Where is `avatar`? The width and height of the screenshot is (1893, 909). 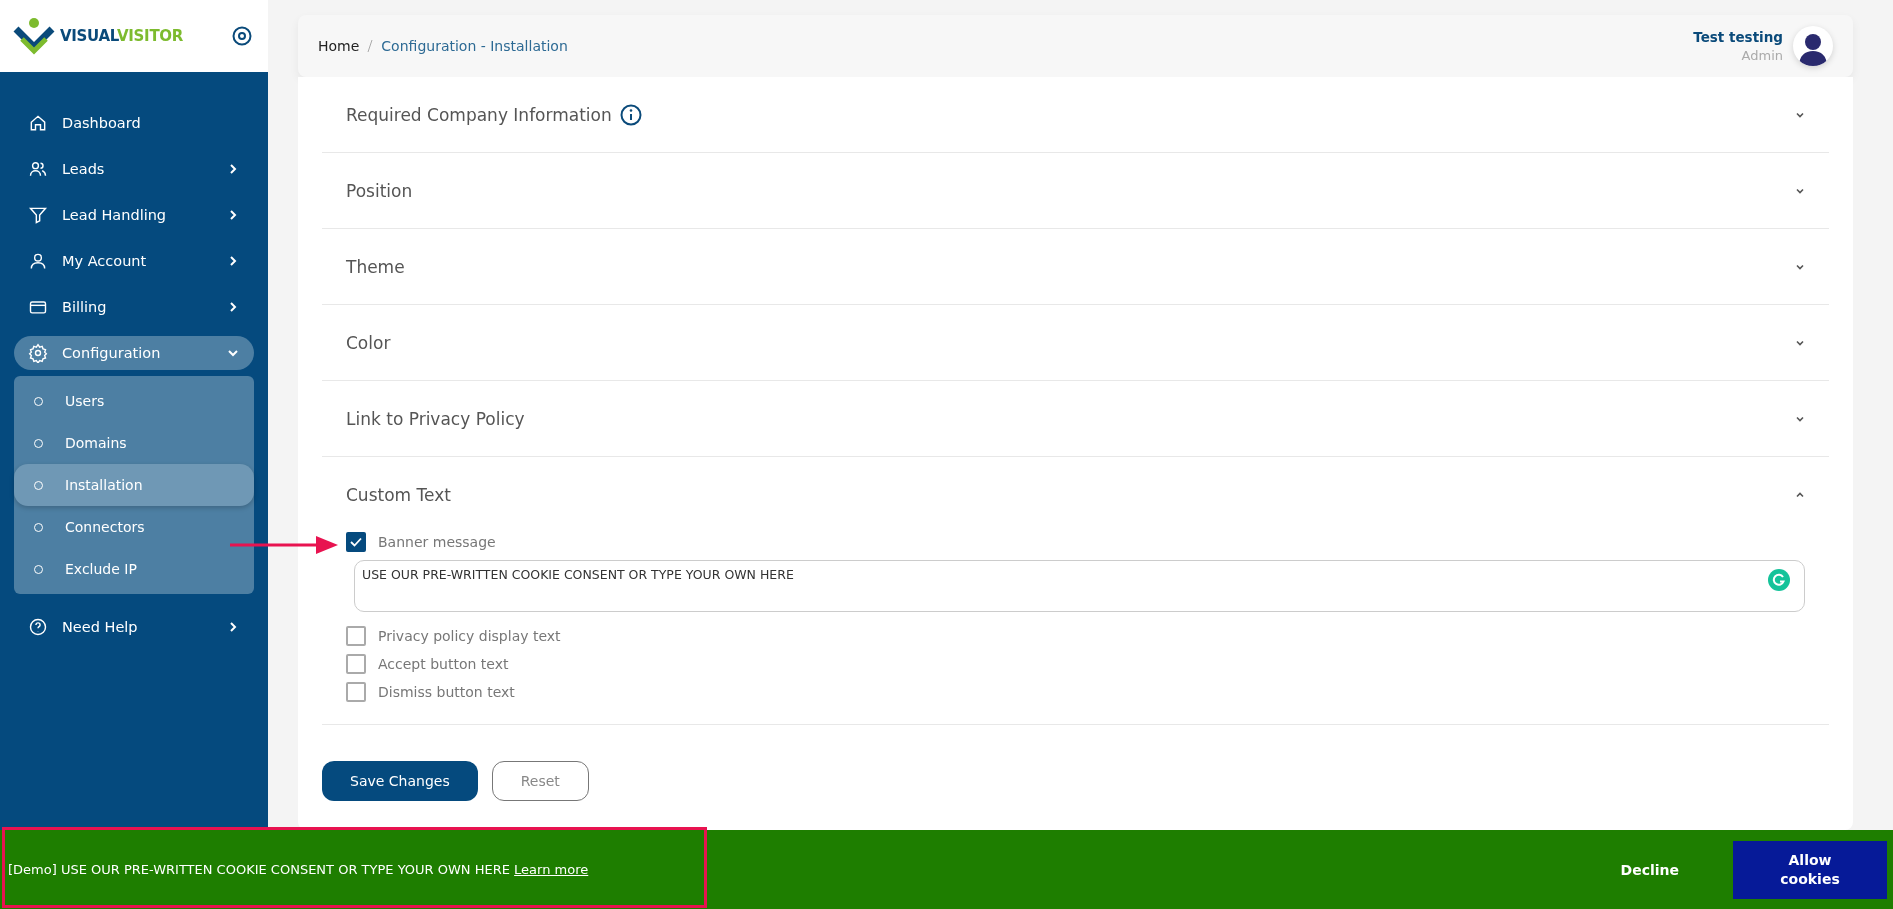
avatar is located at coordinates (1813, 46).